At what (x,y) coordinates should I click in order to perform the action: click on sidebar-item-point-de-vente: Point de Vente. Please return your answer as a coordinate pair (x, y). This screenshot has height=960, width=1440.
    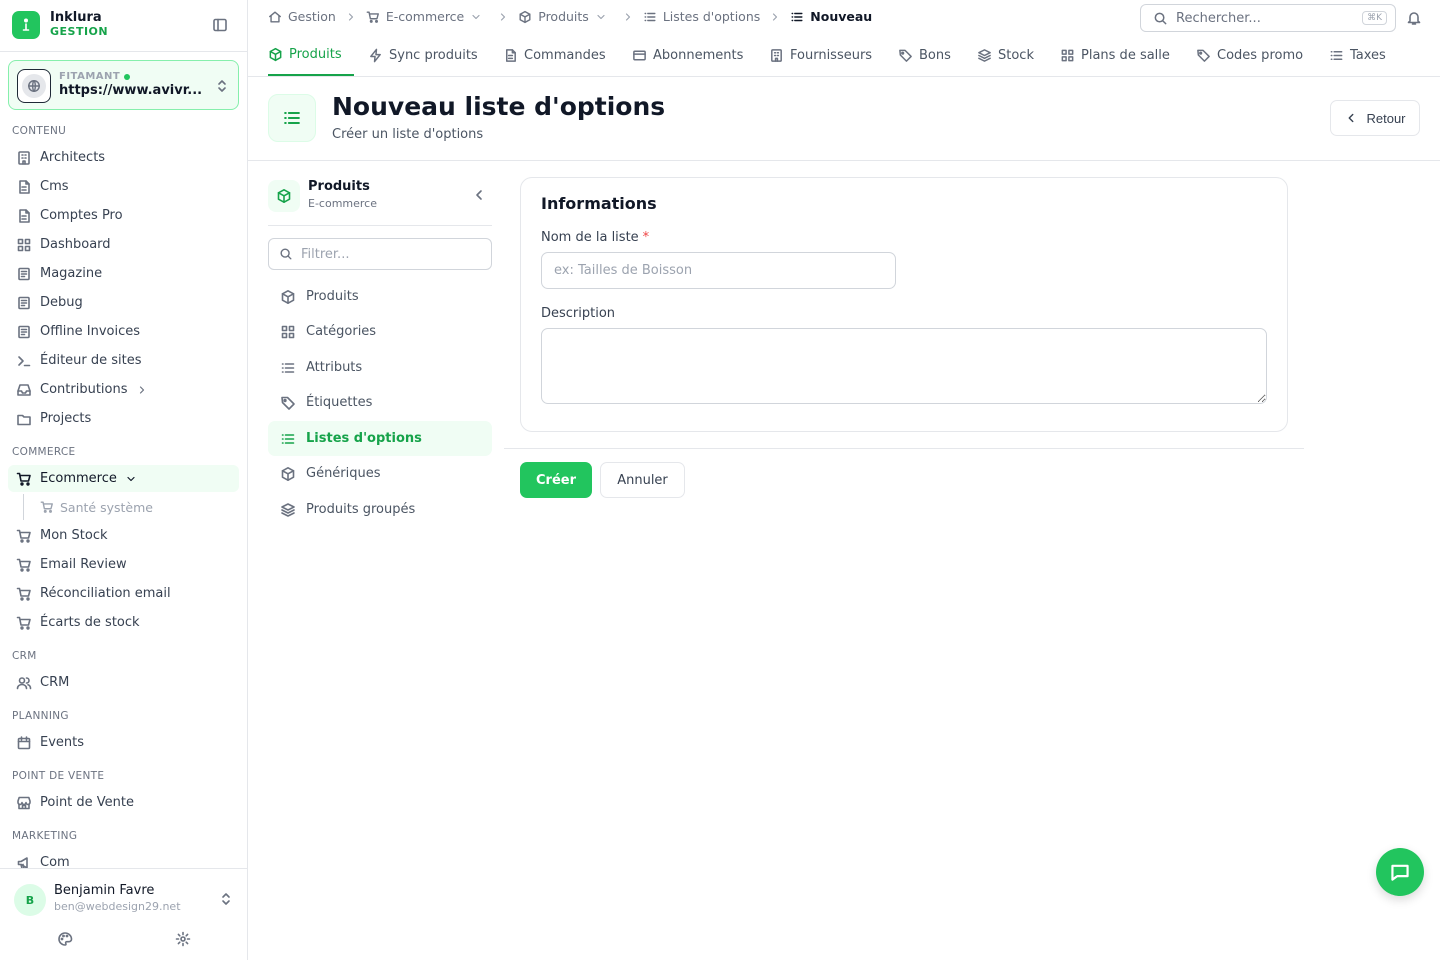
    Looking at the image, I should click on (123, 802).